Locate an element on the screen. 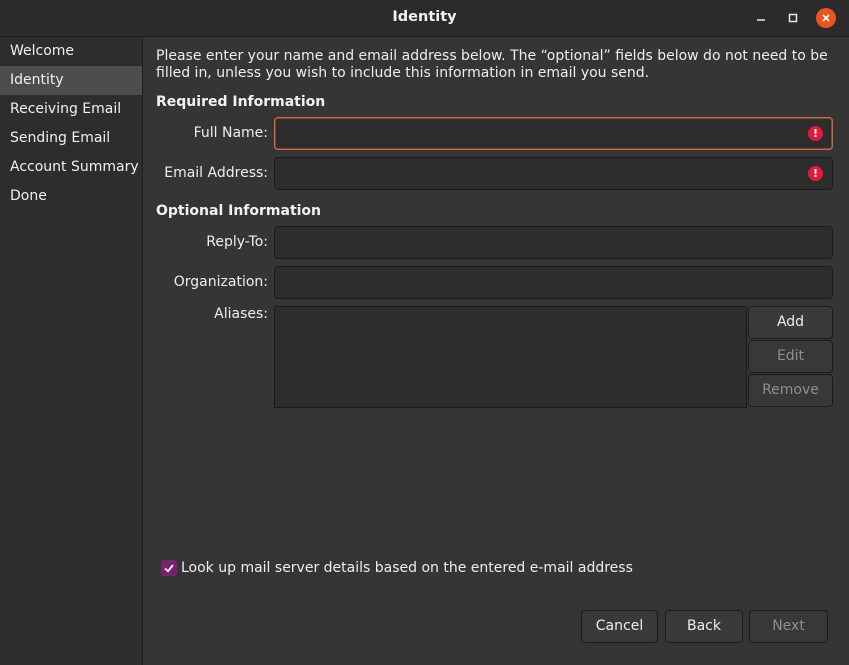 This screenshot has height=665, width=849. window-title: Identity is located at coordinates (424, 17).